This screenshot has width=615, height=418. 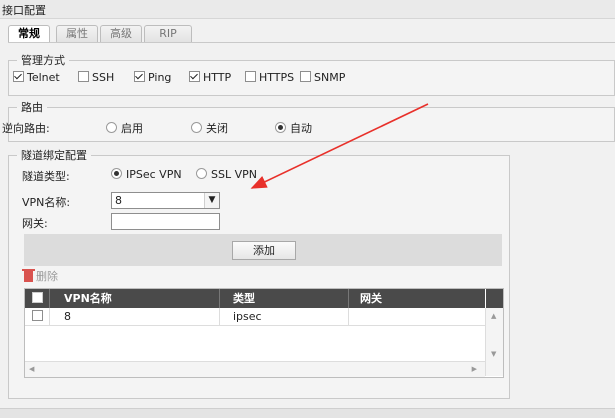 What do you see at coordinates (77, 33) in the screenshot?
I see `tab-properties: 属性` at bounding box center [77, 33].